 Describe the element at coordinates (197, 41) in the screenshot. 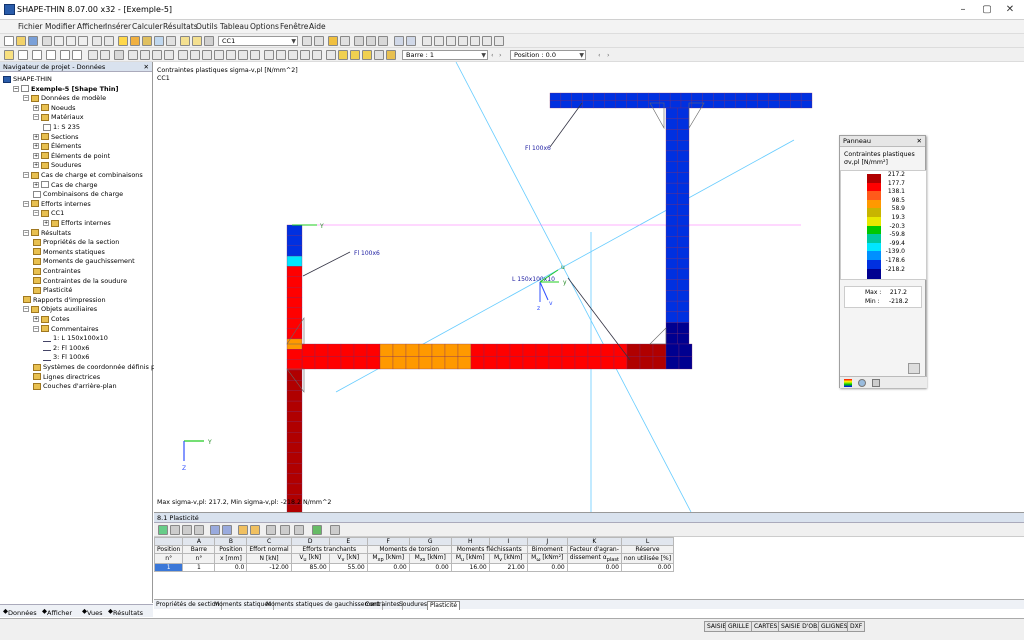

I see `navigator-icon` at that location.